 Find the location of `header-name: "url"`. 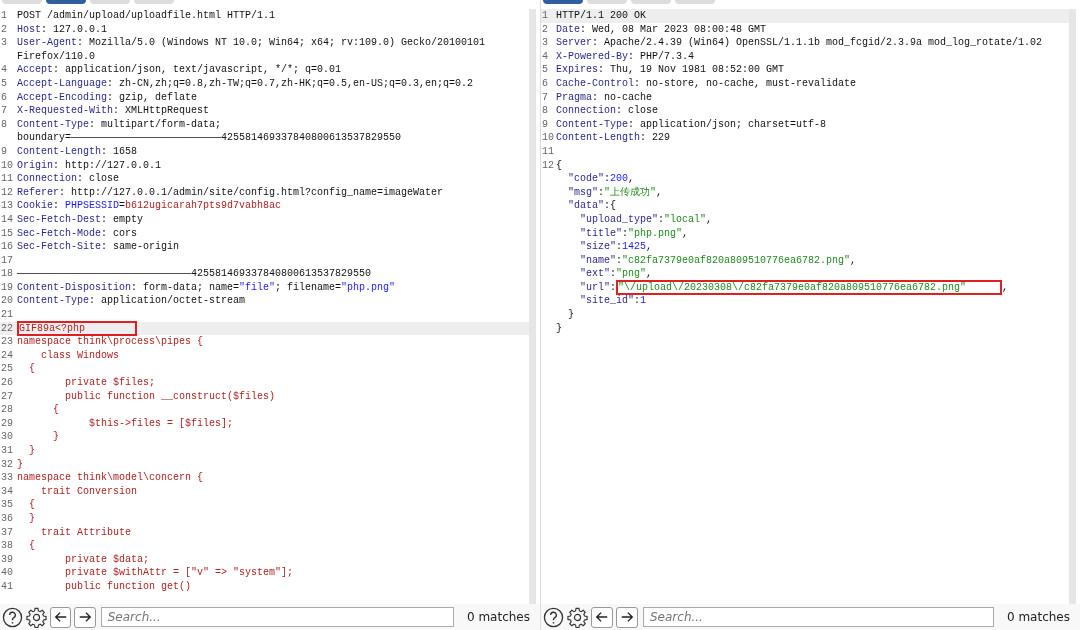

header-name: "url" is located at coordinates (594, 287).